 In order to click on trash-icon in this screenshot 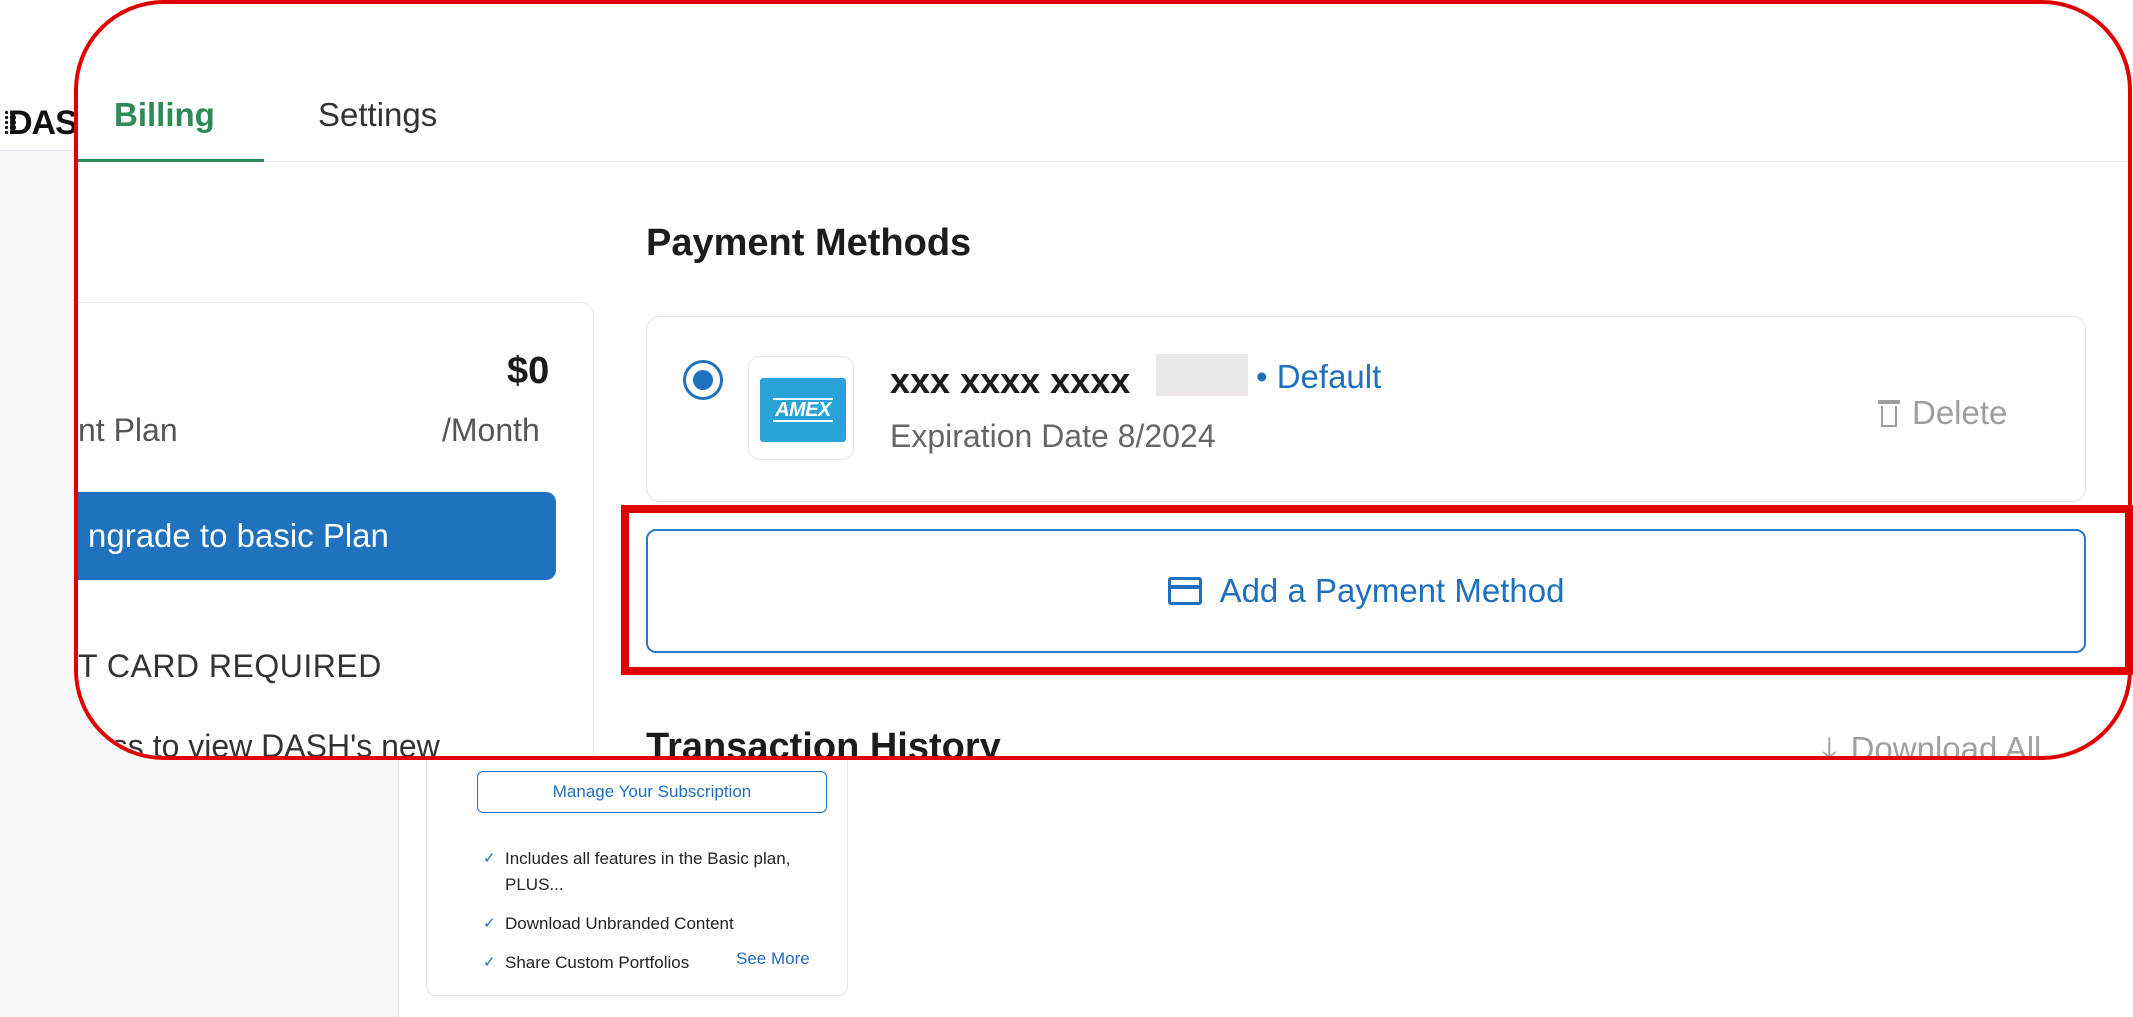, I will do `click(1889, 413)`.